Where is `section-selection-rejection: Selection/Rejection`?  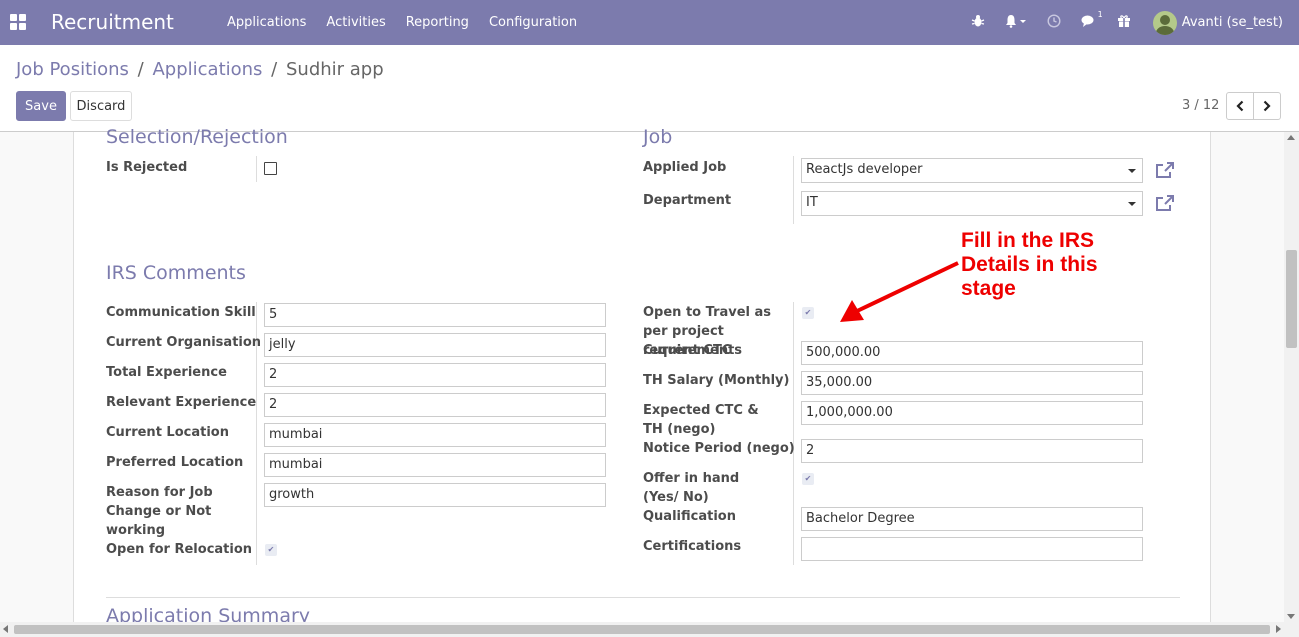 section-selection-rejection: Selection/Rejection is located at coordinates (197, 137).